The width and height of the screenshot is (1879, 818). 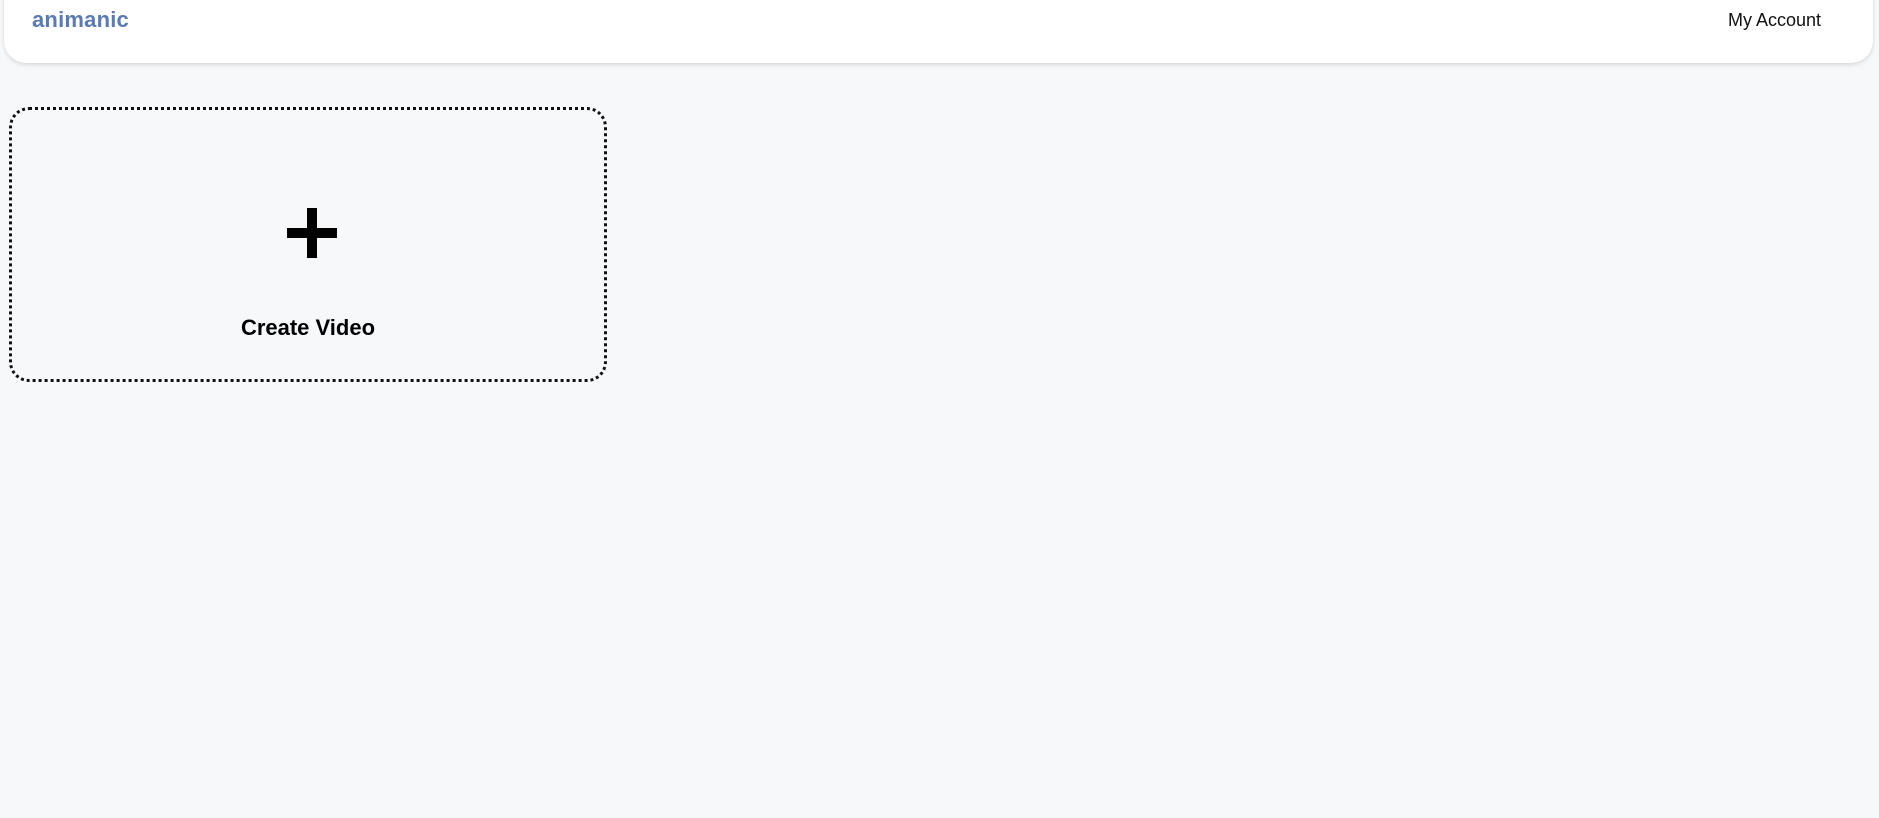 I want to click on plus-icon, so click(x=312, y=233).